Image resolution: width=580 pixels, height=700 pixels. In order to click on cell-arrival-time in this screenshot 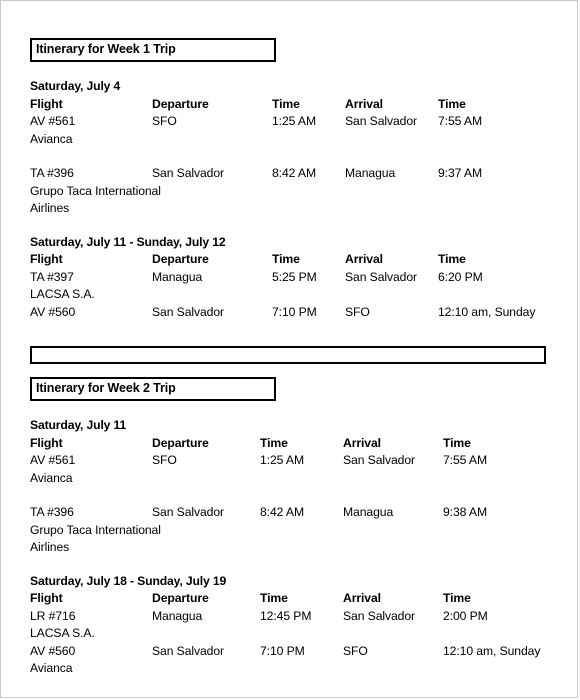, I will do `click(489, 140)`.